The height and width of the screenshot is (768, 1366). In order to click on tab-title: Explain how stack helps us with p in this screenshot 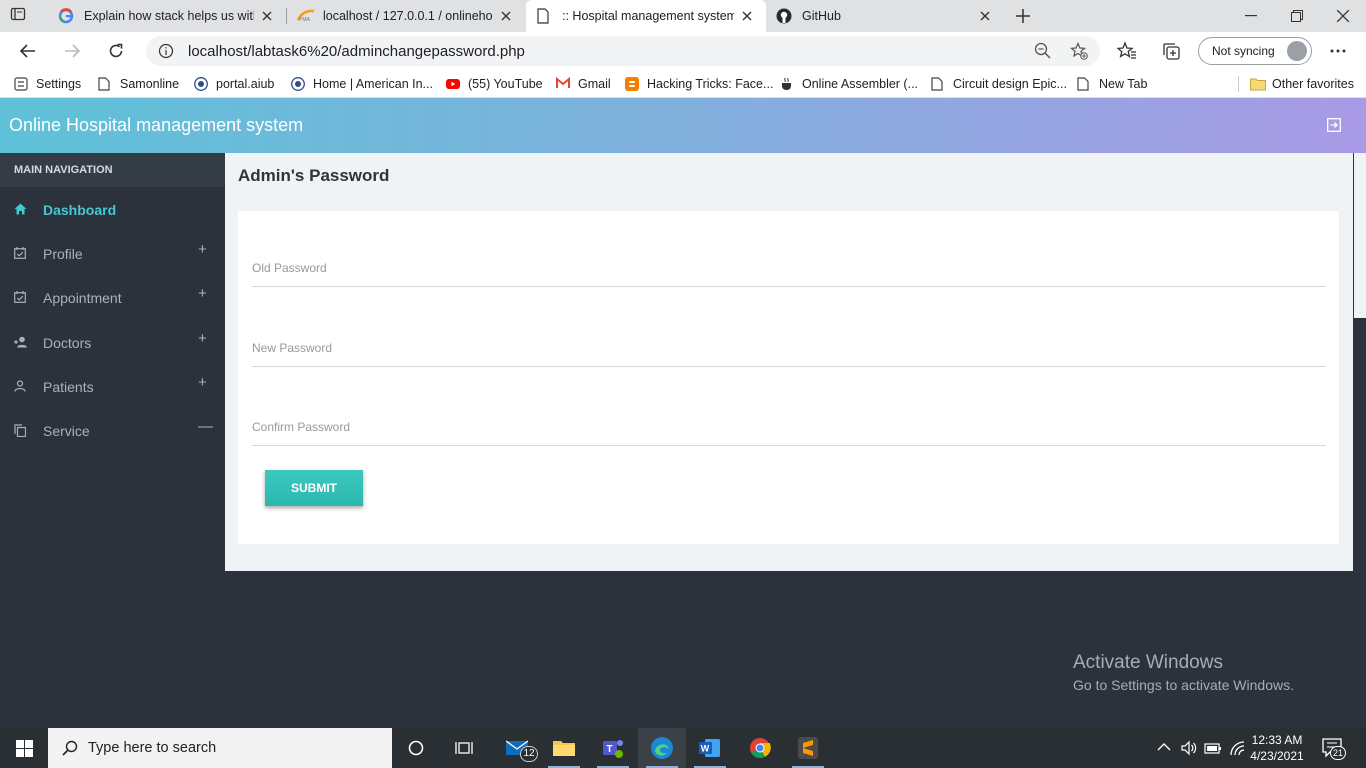, I will do `click(169, 16)`.